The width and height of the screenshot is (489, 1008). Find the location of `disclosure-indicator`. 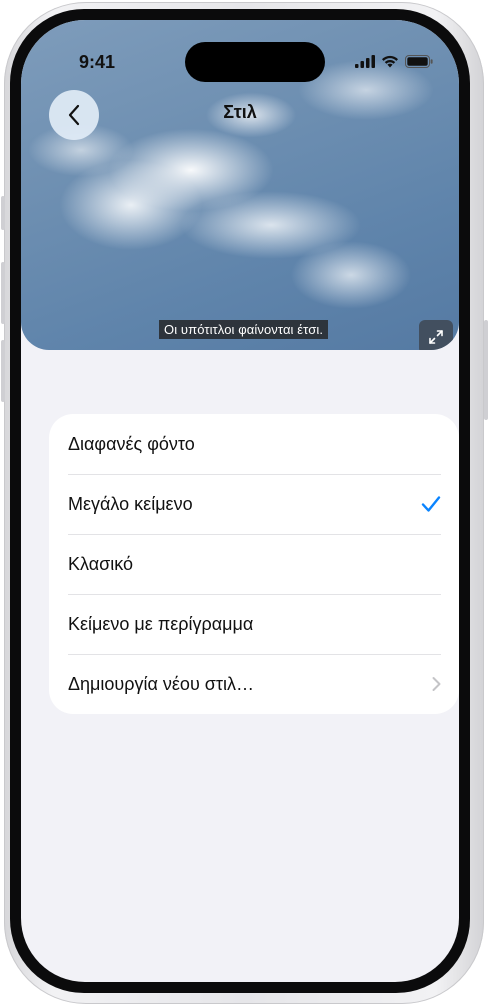

disclosure-indicator is located at coordinates (436, 684).